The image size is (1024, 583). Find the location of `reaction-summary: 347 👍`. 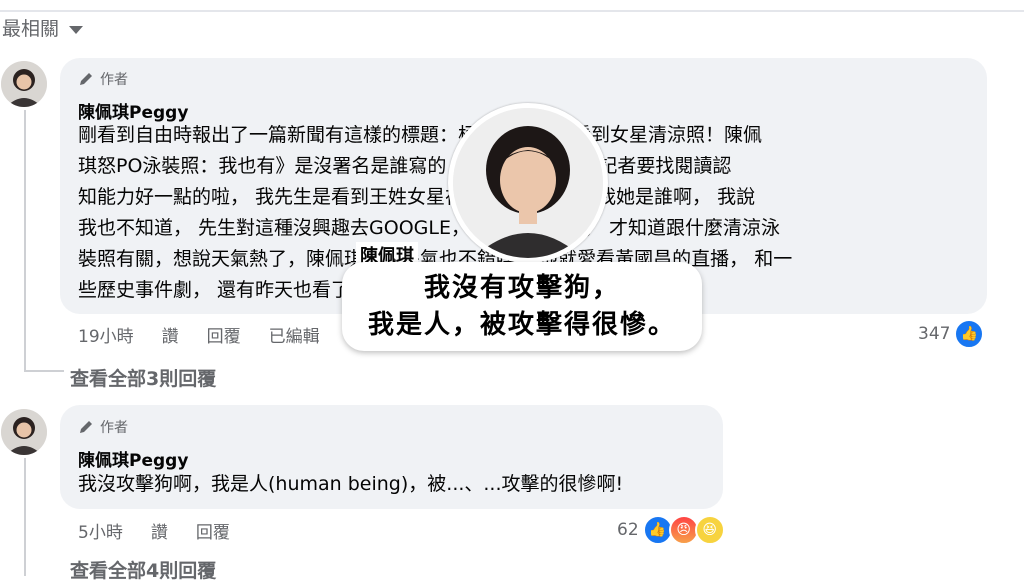

reaction-summary: 347 👍 is located at coordinates (951, 334).